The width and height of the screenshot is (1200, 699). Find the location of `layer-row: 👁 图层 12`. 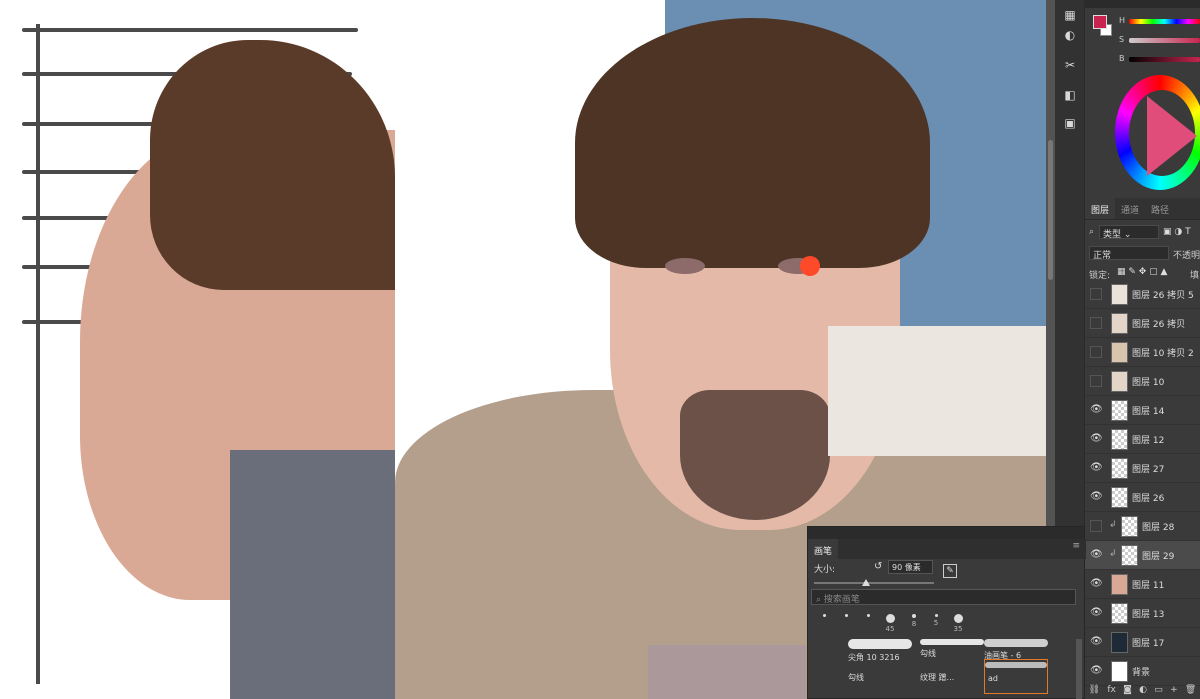

layer-row: 👁 图层 12 is located at coordinates (1142, 439).